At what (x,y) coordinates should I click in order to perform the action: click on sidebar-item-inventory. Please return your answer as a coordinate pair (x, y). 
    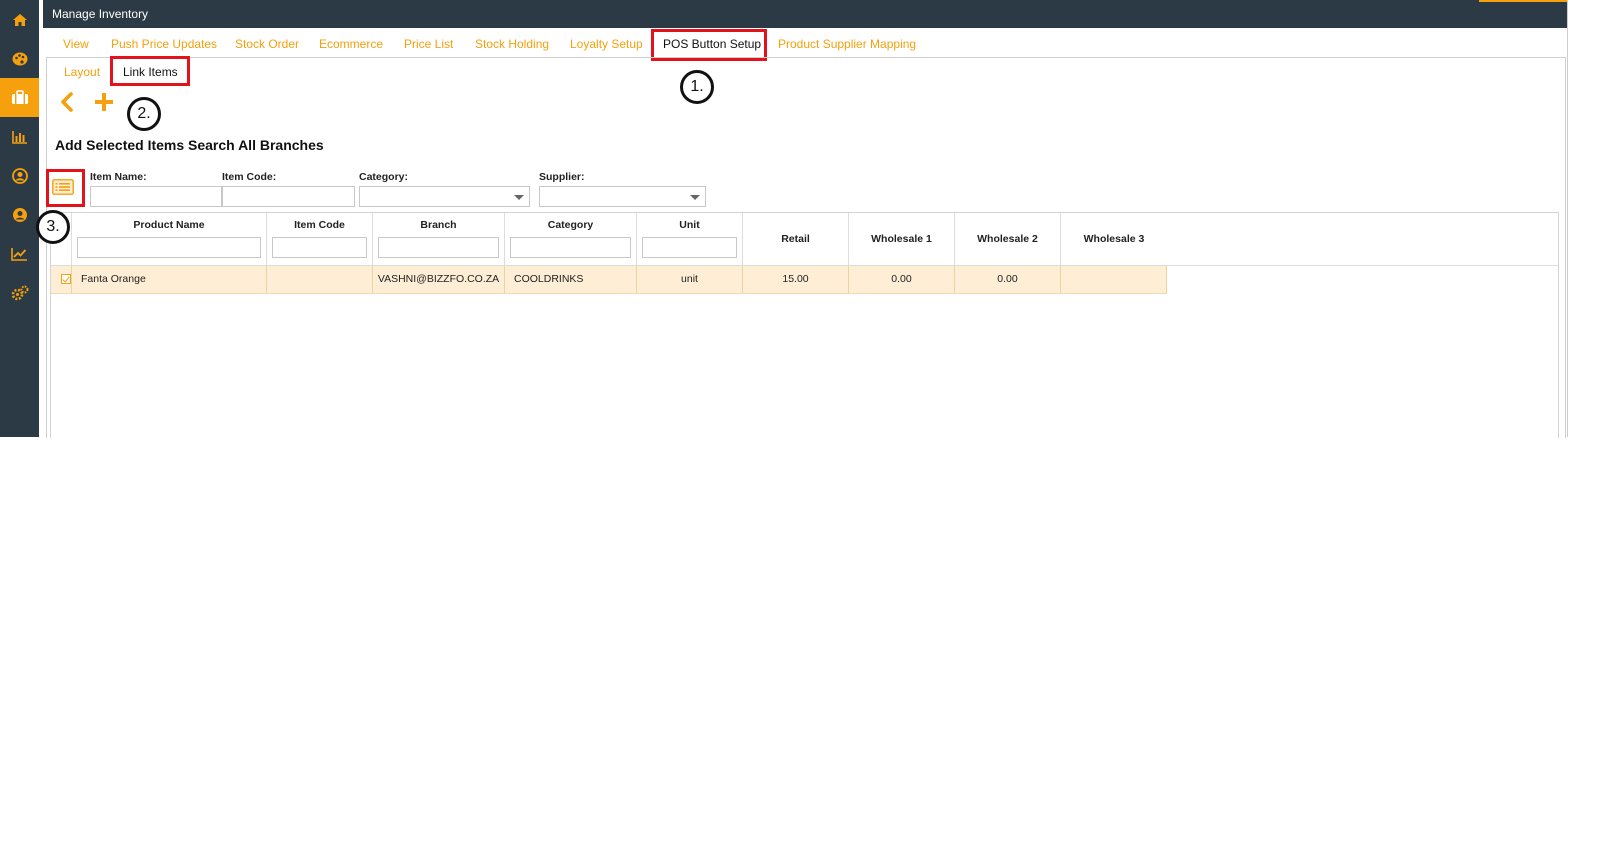
    Looking at the image, I should click on (19, 97).